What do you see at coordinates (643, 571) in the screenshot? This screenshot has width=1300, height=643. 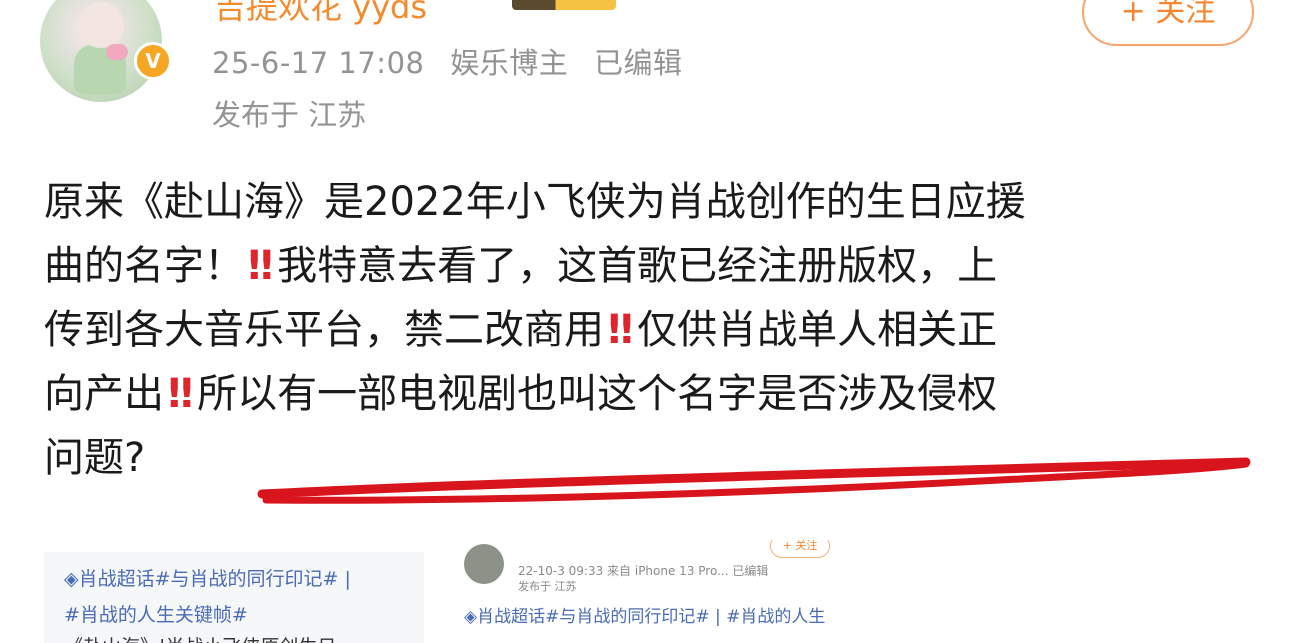 I see `embedded-meta: 22-10-3 09:33 来自 iPhone 13 Pro... 已编辑` at bounding box center [643, 571].